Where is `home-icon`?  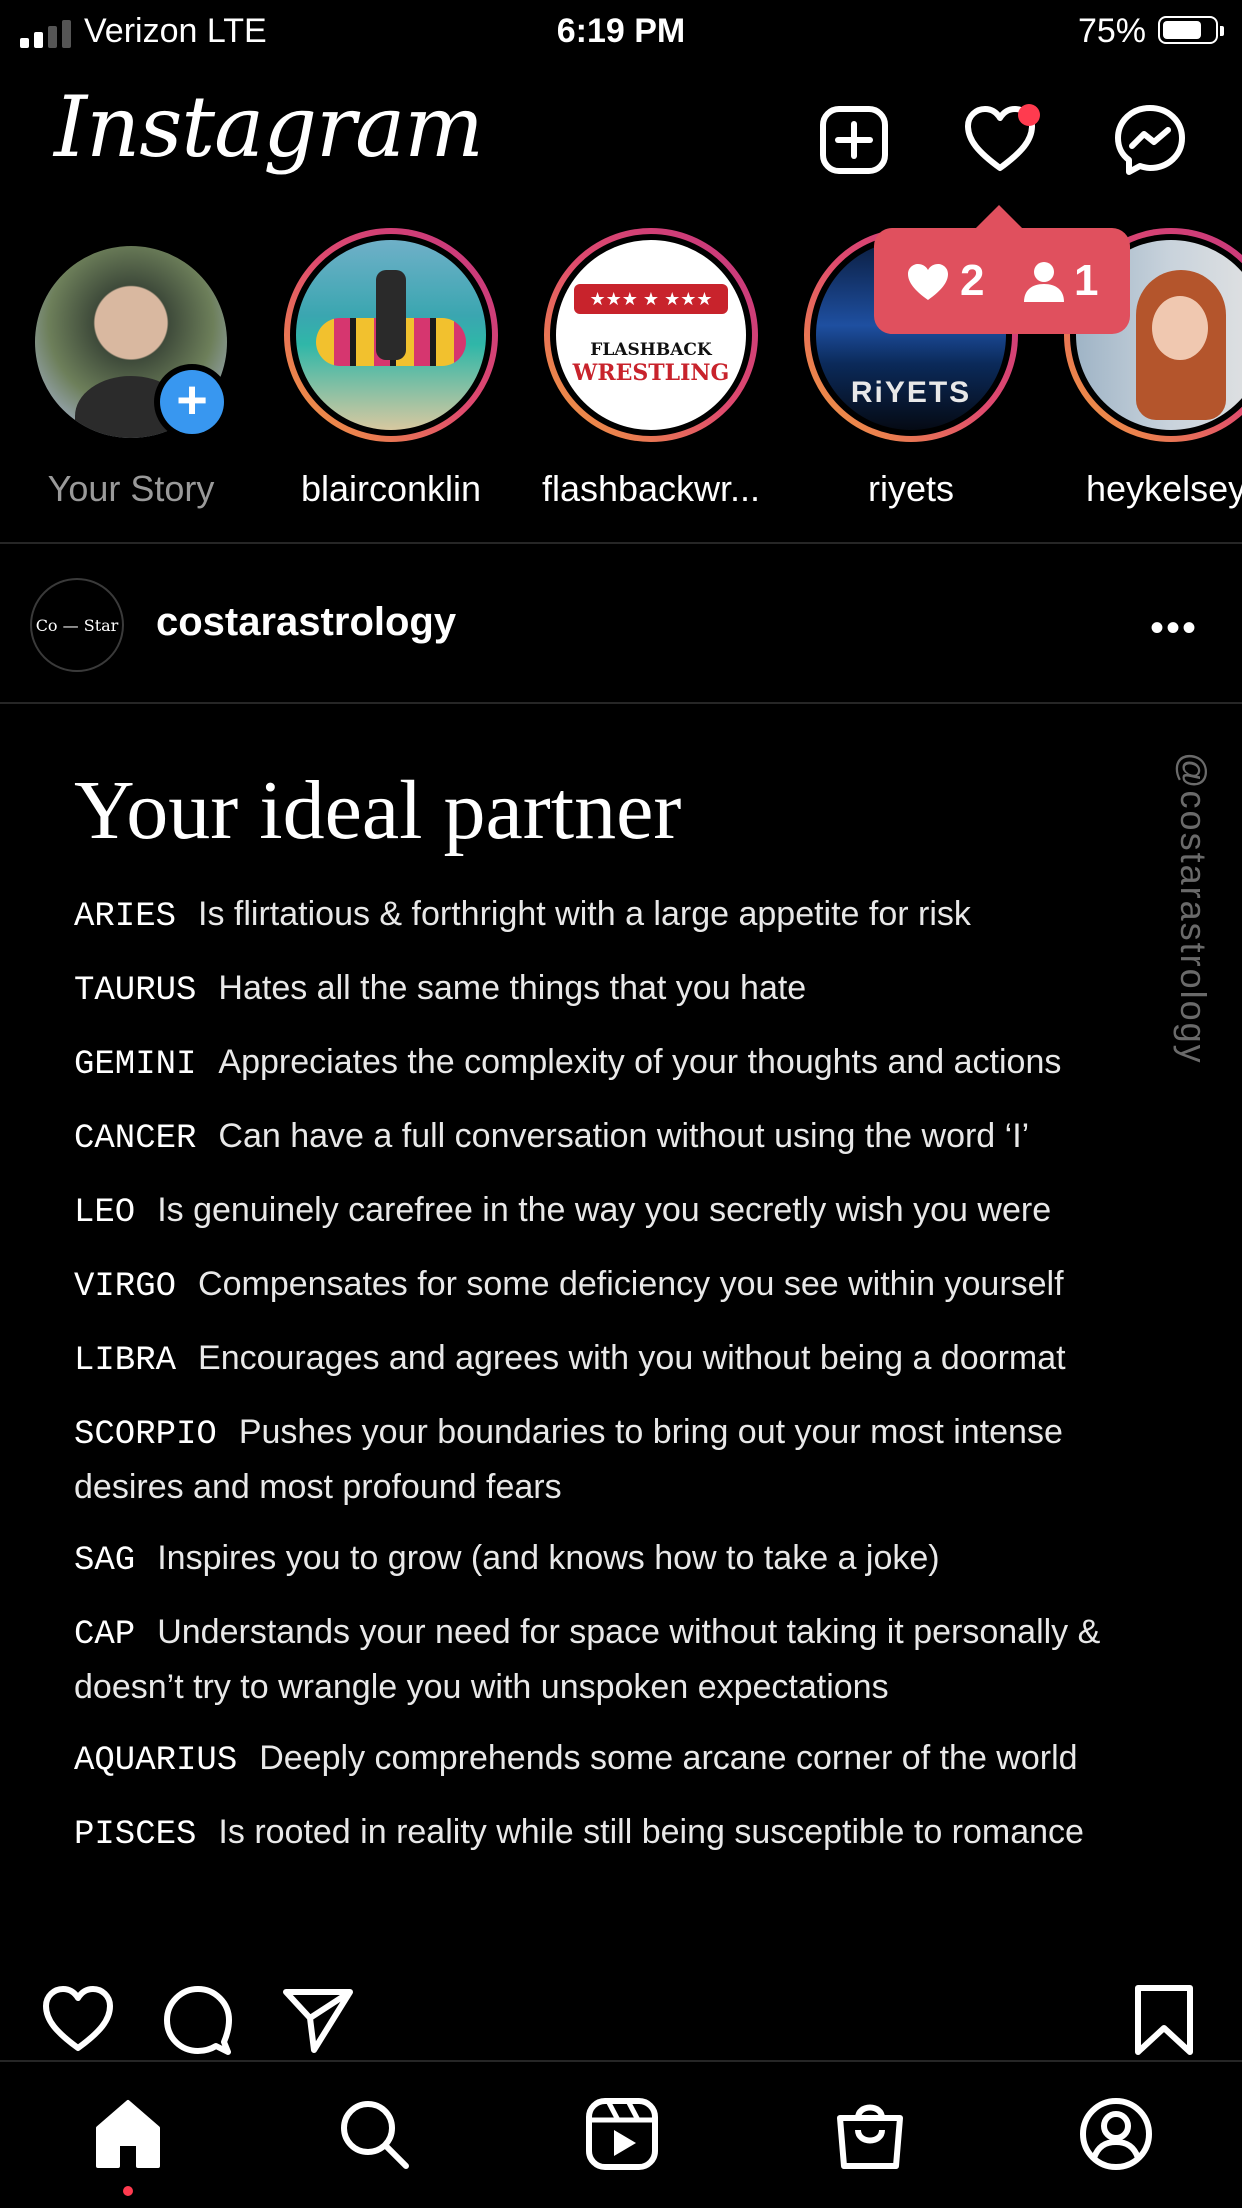 home-icon is located at coordinates (128, 2134).